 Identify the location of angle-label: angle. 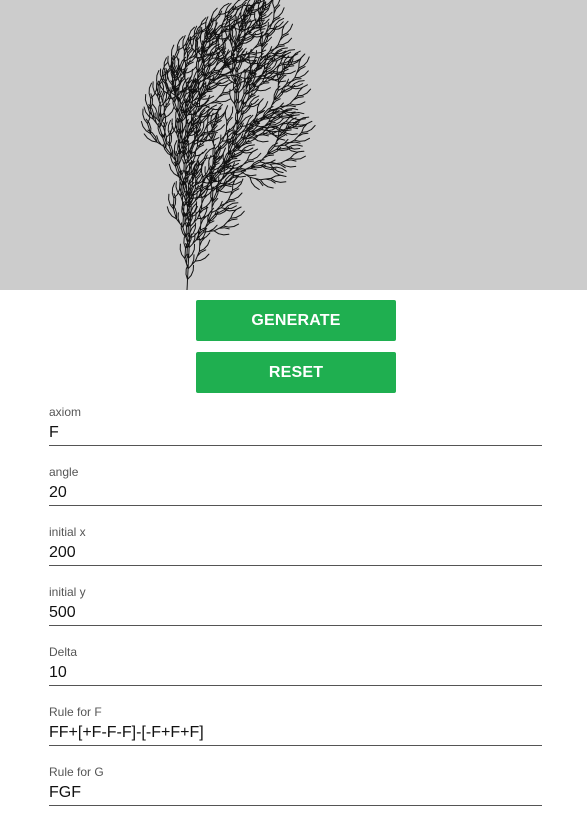
(64, 472).